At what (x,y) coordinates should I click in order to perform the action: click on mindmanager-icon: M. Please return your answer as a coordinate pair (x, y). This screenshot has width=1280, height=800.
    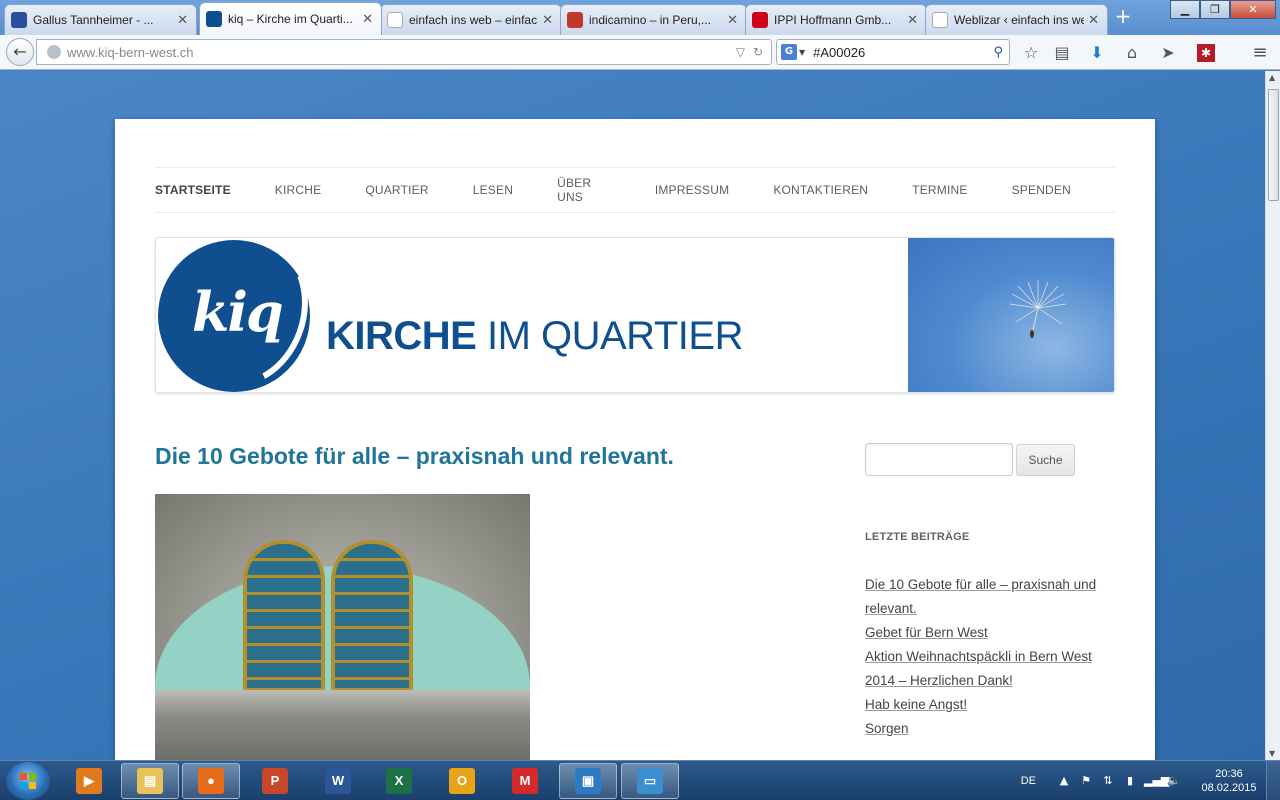
    Looking at the image, I should click on (525, 781).